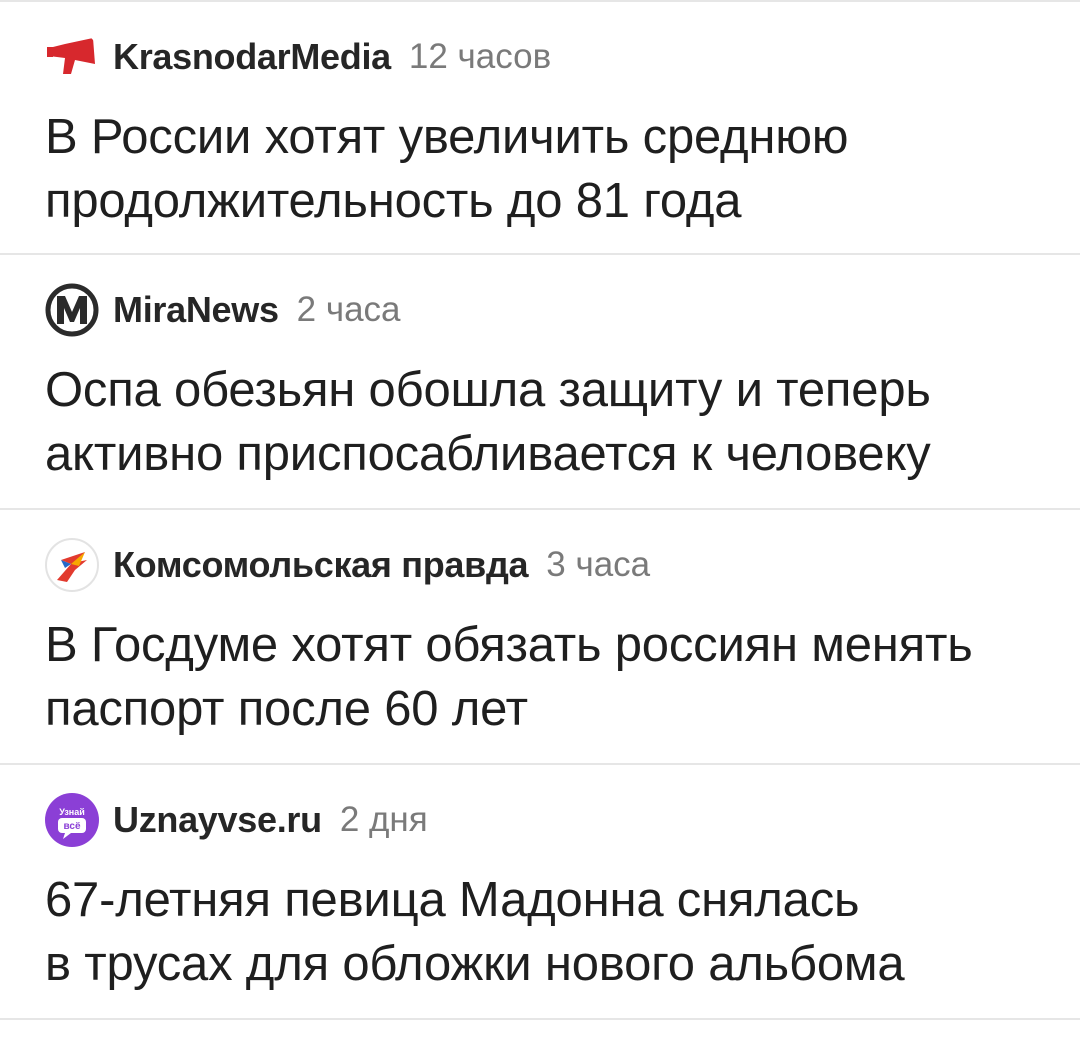 The width and height of the screenshot is (1080, 1048). I want to click on source-name: Комсомольская правда, so click(321, 565).